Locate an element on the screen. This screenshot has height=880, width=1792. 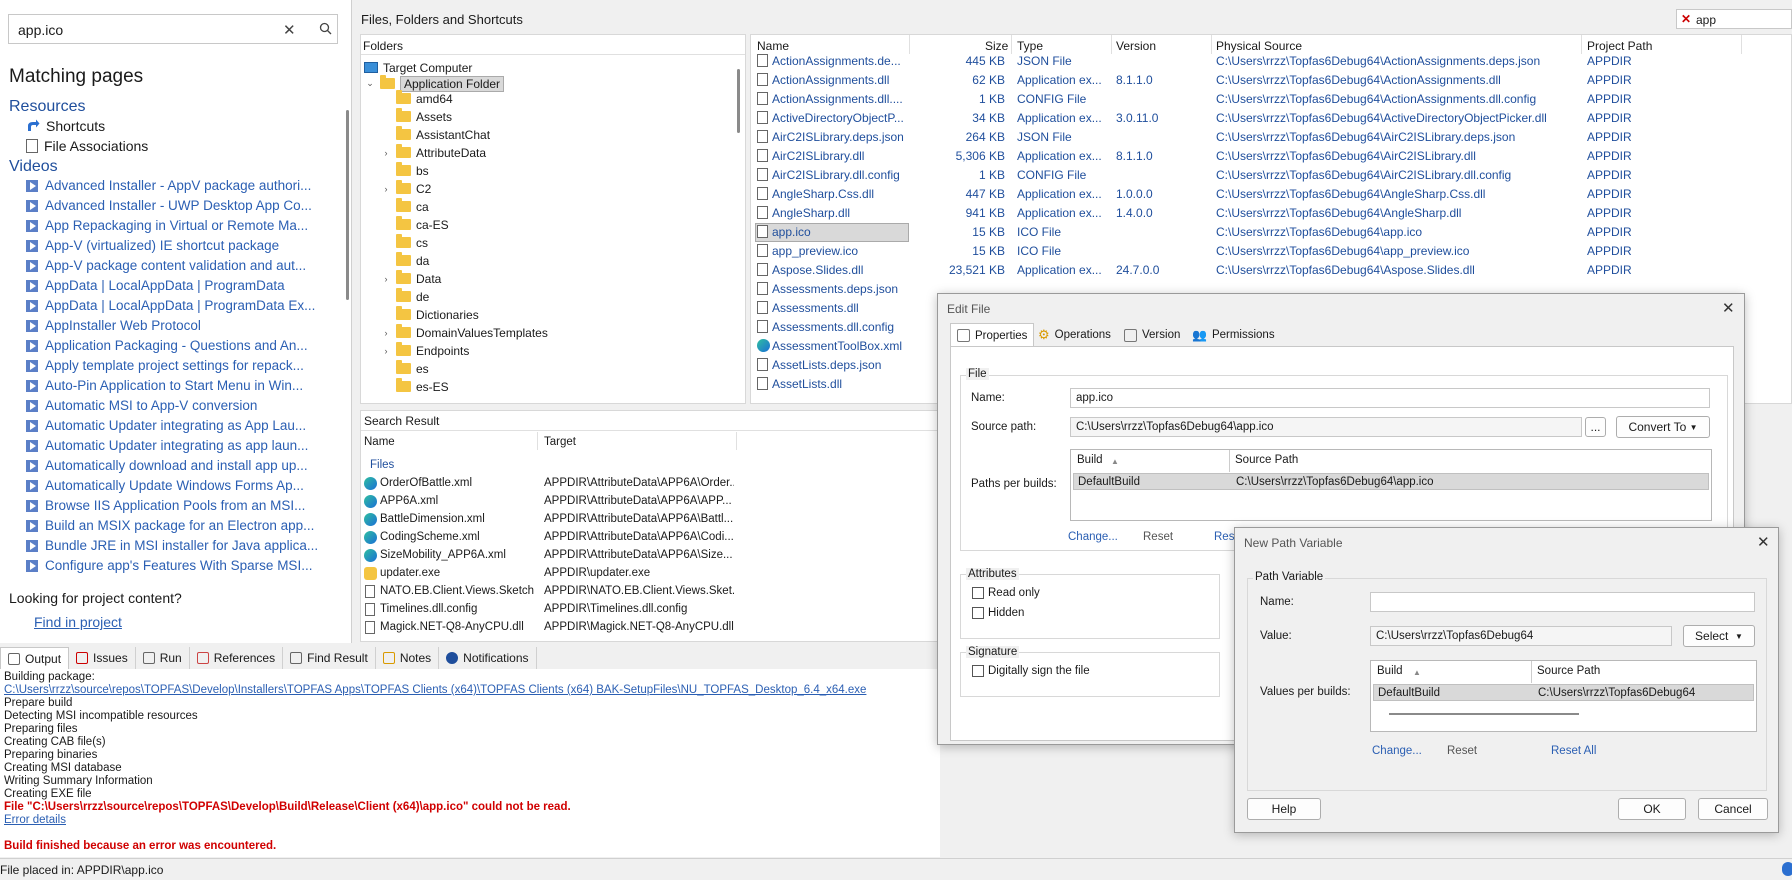
tree-folder: ca is located at coordinates (405, 206).